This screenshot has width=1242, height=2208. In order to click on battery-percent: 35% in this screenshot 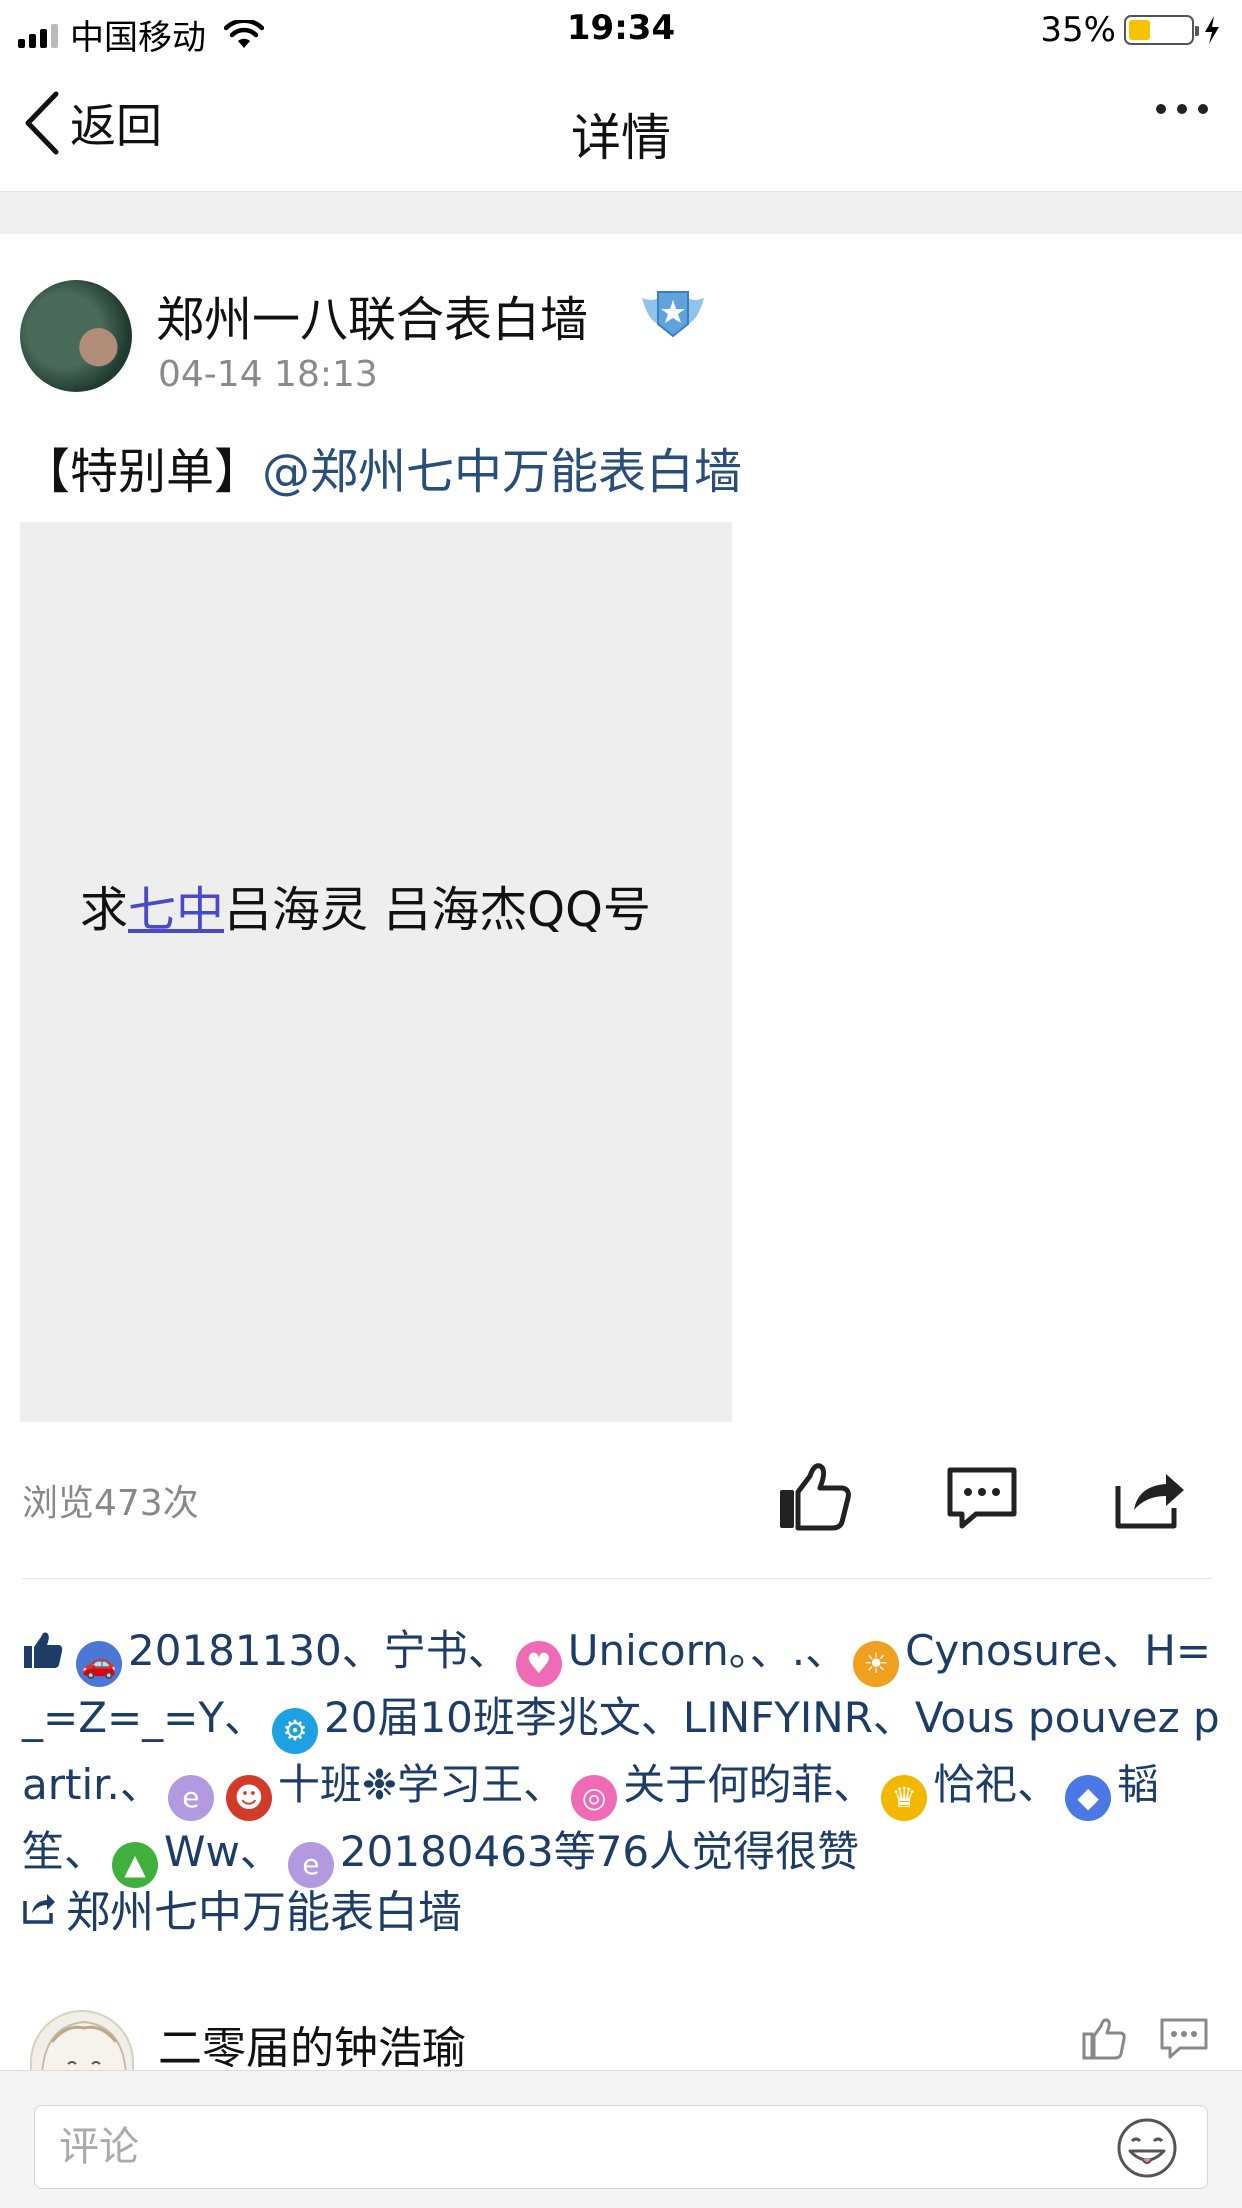, I will do `click(1078, 30)`.